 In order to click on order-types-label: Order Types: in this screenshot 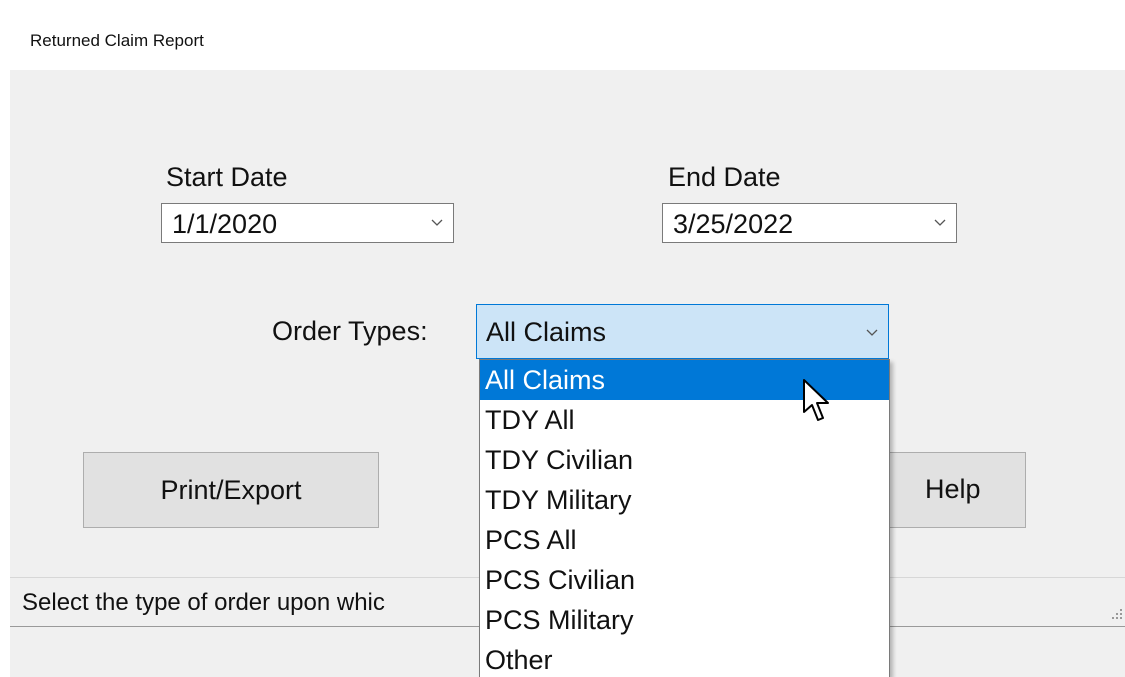, I will do `click(350, 331)`.